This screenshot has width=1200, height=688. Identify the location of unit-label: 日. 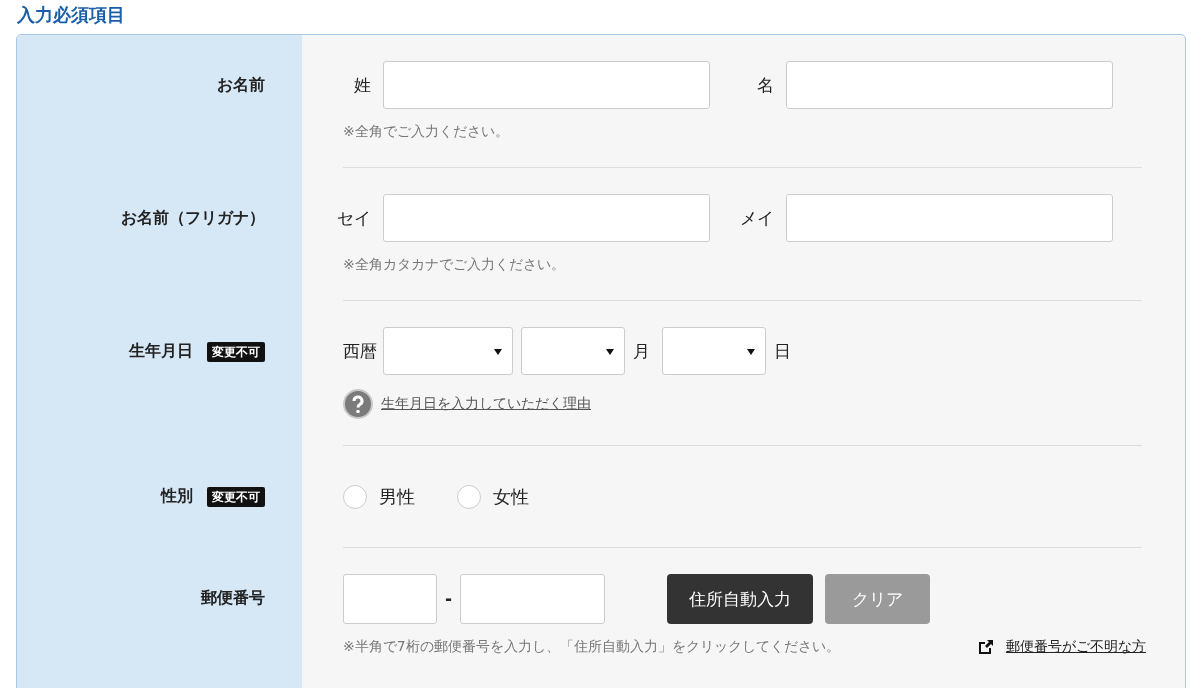
(782, 351).